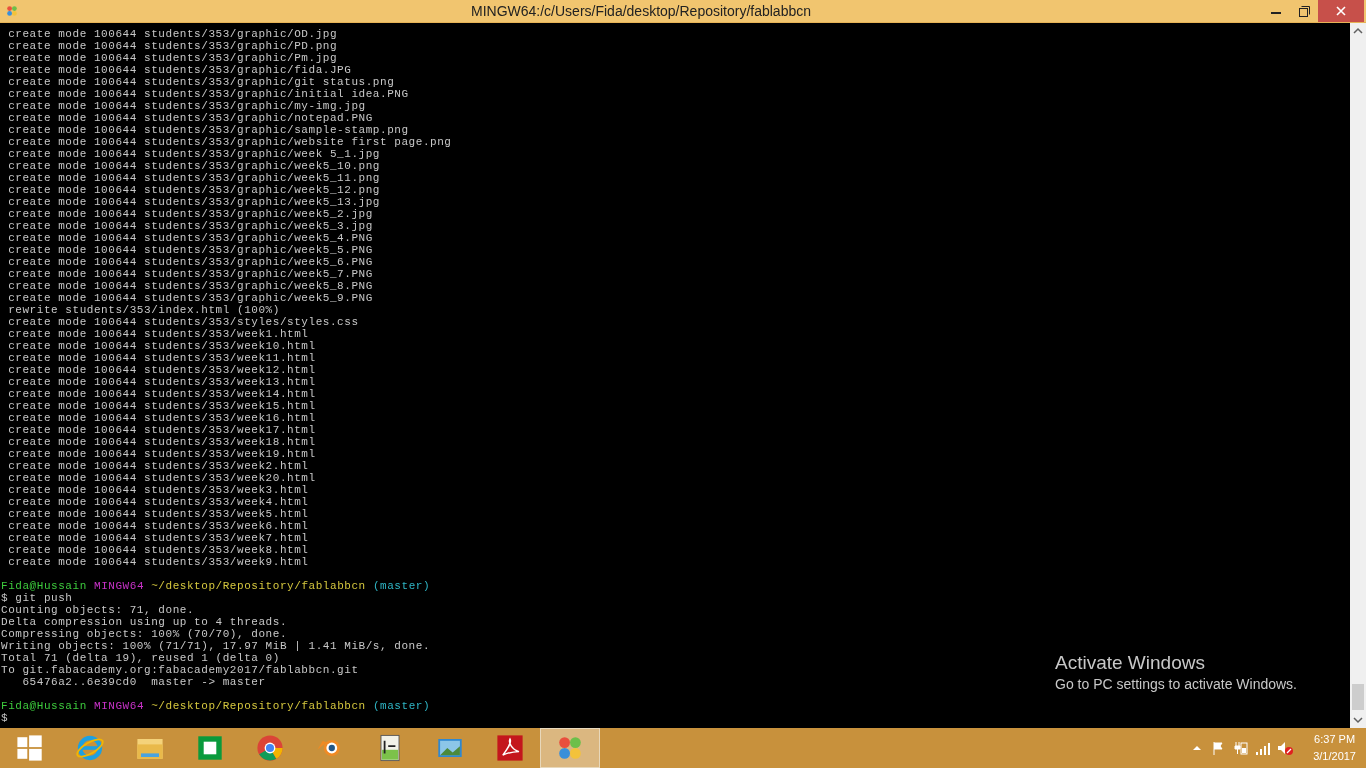 The image size is (1366, 768). I want to click on terminal-line: create mode 100644 students/353/week14.html, so click(161, 394).